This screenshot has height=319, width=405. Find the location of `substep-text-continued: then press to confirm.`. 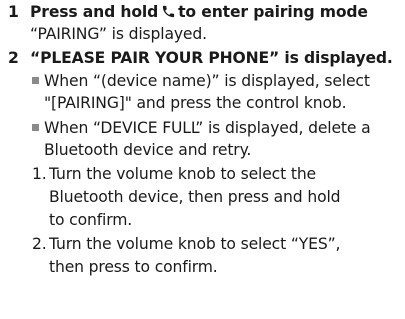

substep-text-continued: then press to confirm. is located at coordinates (133, 267).